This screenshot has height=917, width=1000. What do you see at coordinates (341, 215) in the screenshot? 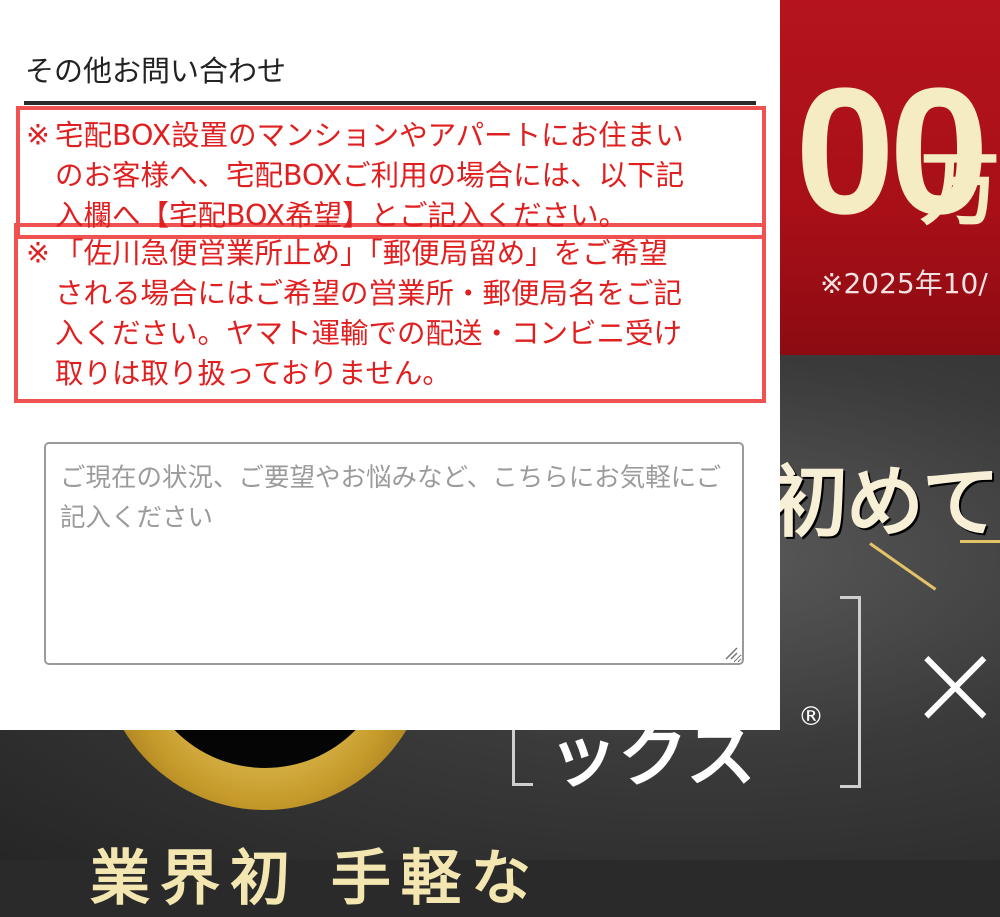
I see `notice-line: 入欄へ【宅配BOX希望】とご記入ください。` at bounding box center [341, 215].